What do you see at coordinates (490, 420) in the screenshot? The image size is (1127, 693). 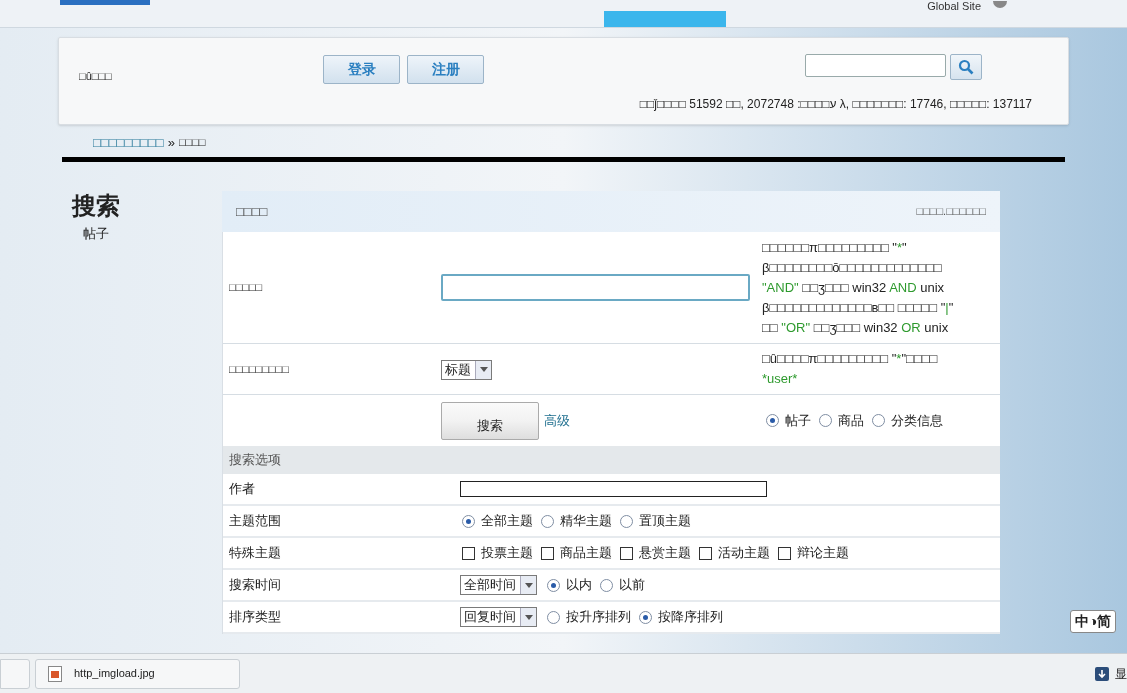 I see `search-submit-button: 搜索` at bounding box center [490, 420].